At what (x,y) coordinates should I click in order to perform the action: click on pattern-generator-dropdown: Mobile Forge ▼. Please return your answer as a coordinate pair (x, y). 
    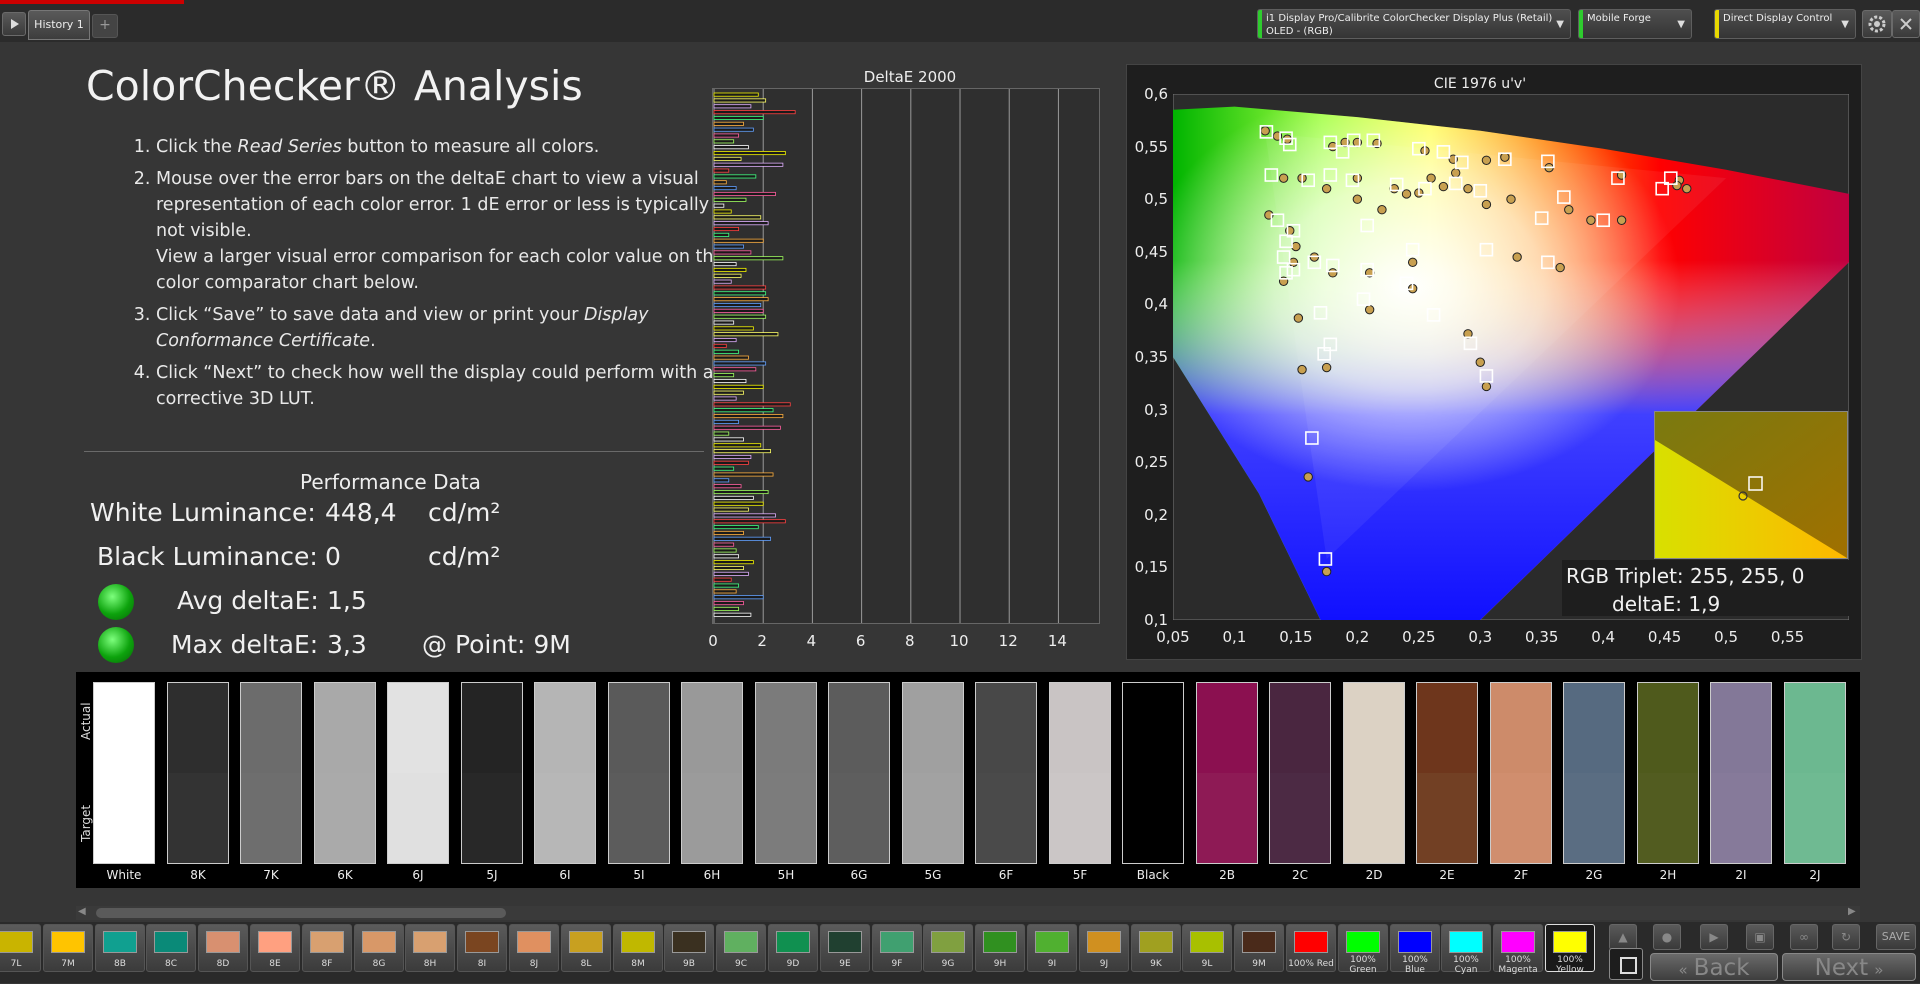
    Looking at the image, I should click on (1635, 24).